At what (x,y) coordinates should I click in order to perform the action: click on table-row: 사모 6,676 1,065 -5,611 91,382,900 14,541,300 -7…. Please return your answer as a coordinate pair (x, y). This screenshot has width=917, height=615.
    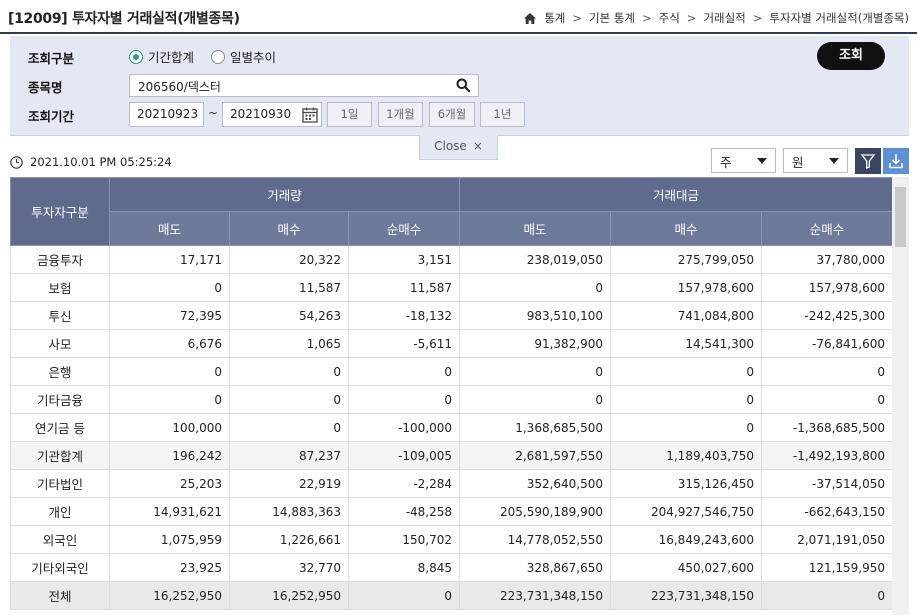
    Looking at the image, I should click on (451, 343).